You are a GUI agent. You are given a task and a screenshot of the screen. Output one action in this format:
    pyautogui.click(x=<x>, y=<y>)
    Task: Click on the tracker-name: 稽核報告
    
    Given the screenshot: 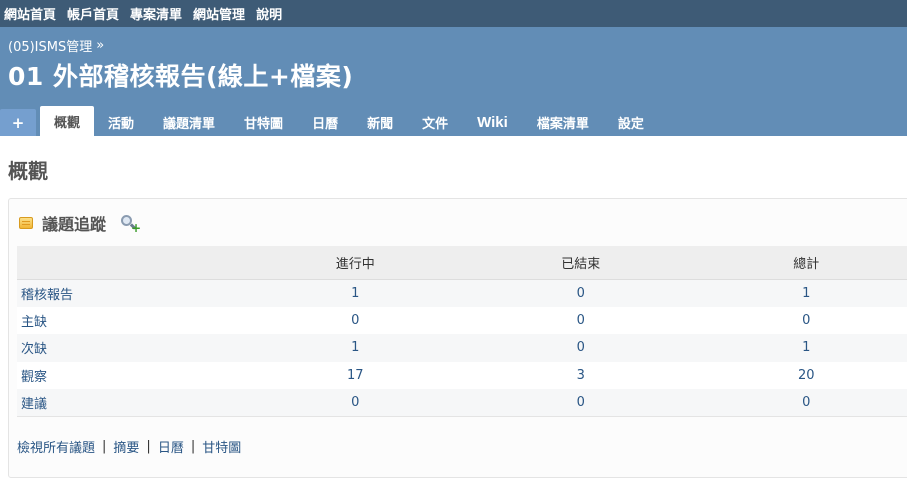 What is the action you would take?
    pyautogui.click(x=130, y=293)
    